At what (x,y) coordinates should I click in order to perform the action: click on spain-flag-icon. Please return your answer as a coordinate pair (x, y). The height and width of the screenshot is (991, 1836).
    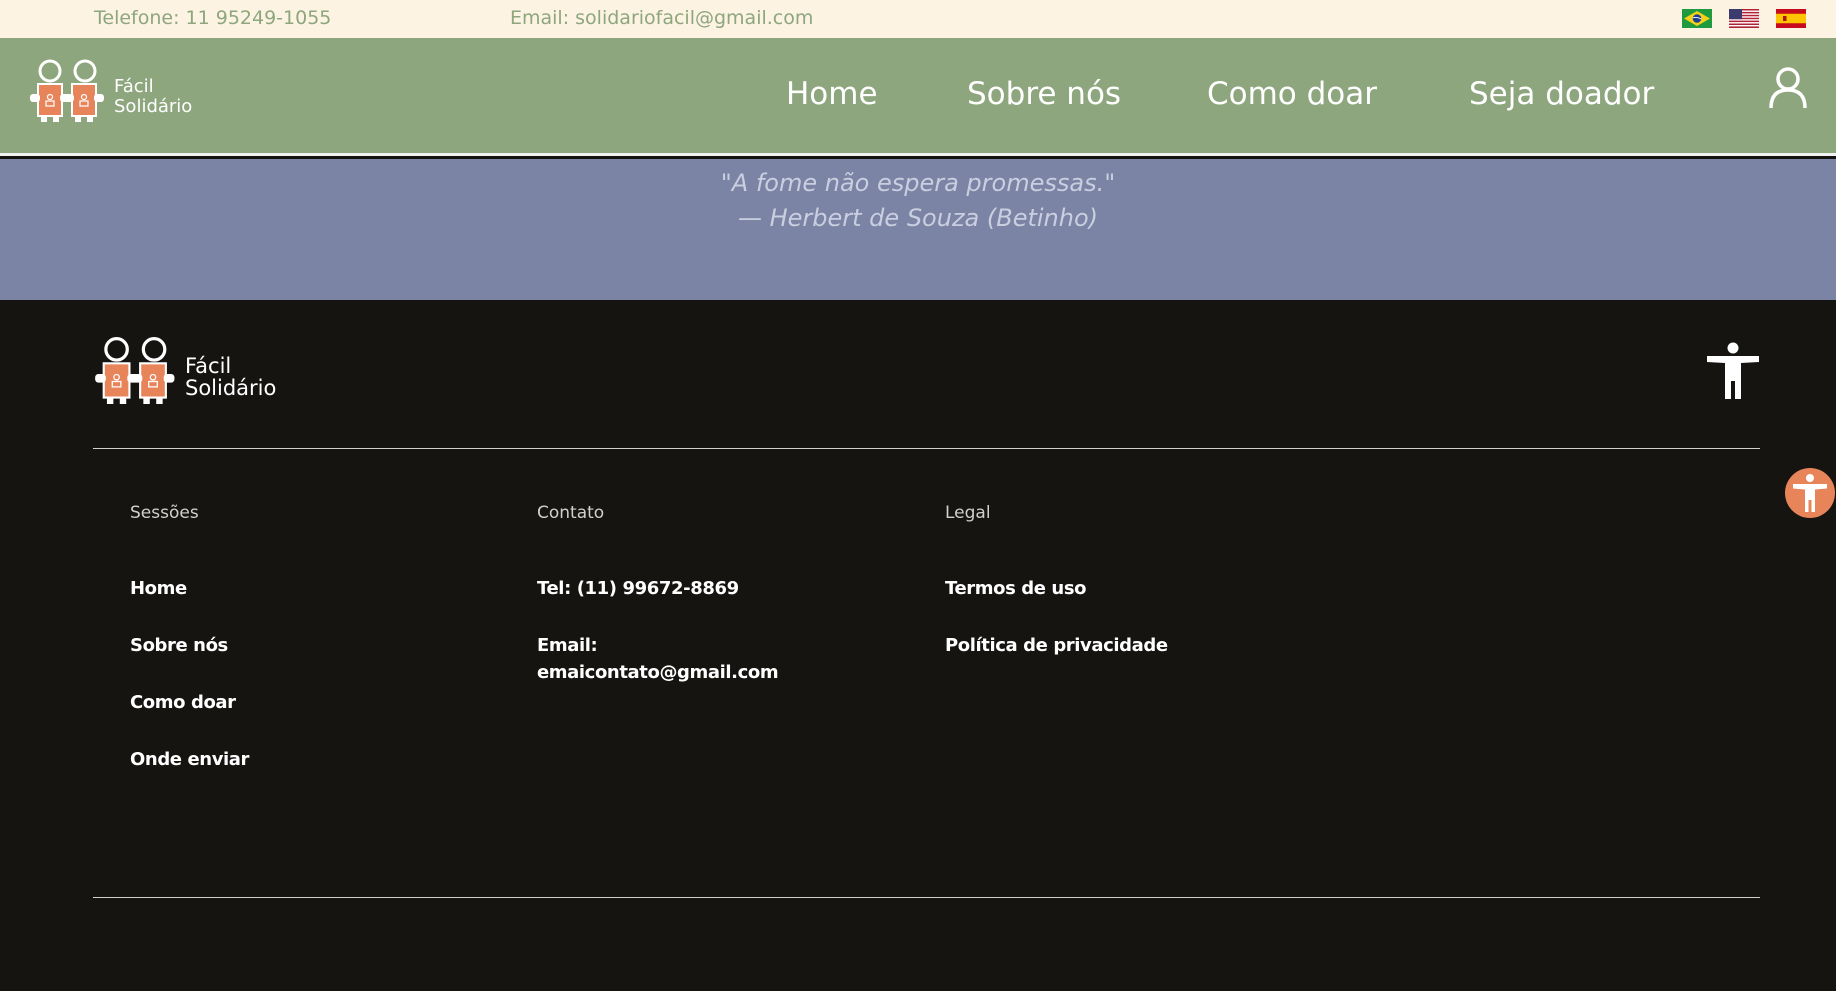
    Looking at the image, I should click on (1791, 18).